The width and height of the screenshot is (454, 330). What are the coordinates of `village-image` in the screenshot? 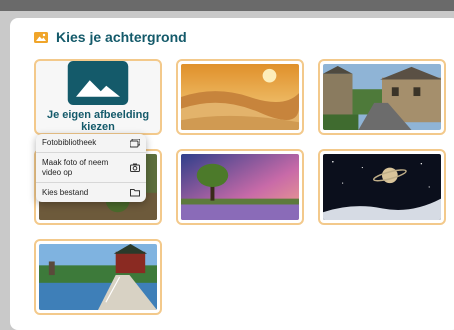 It's located at (382, 97).